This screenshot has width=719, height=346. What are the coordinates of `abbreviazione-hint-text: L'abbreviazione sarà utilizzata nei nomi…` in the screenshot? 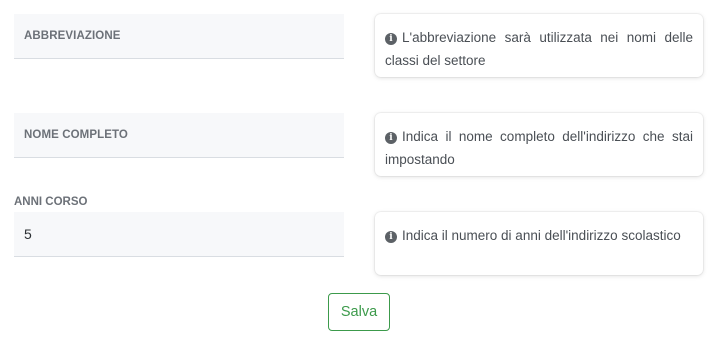 It's located at (539, 49).